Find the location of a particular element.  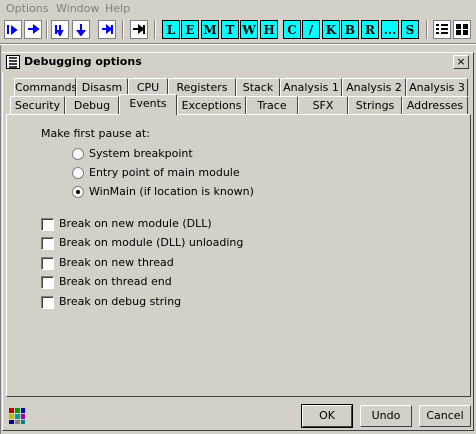

tab-stack: Stack is located at coordinates (258, 87).